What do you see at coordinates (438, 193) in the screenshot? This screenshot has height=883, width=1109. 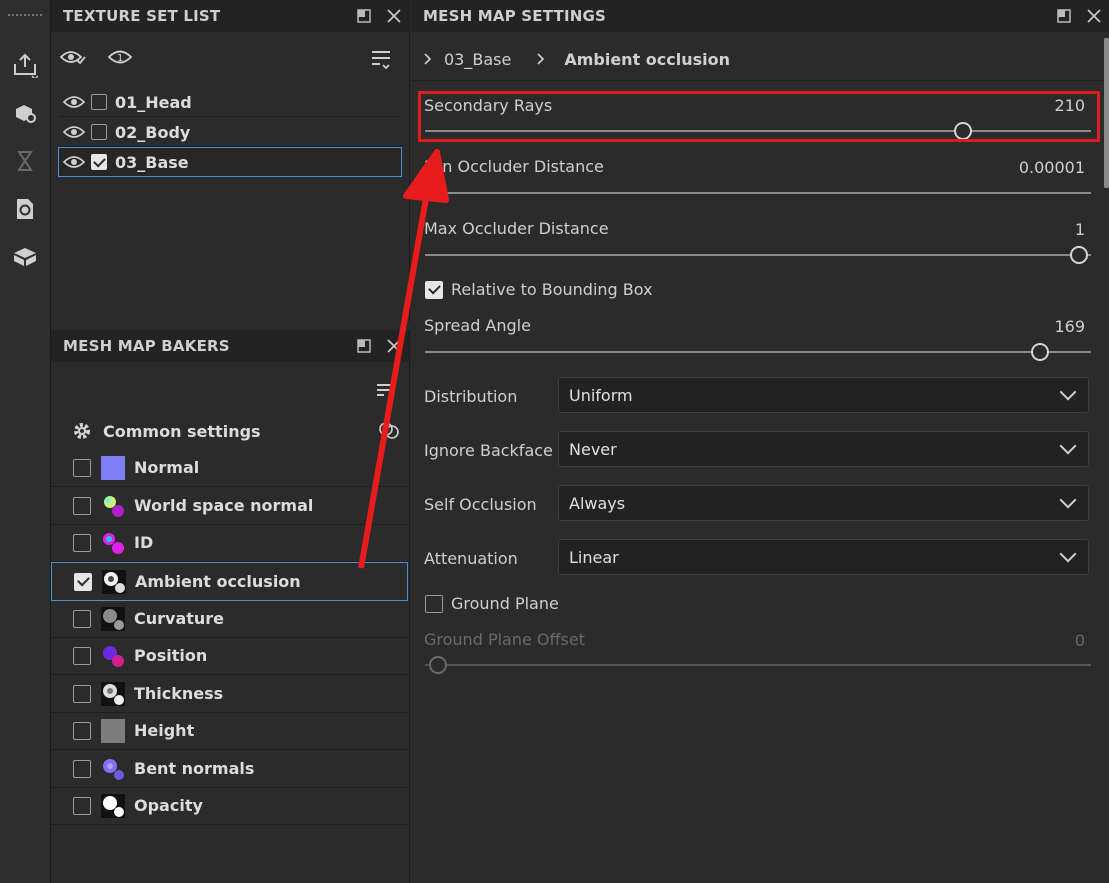 I see `min-occluder-distance-slider-handle` at bounding box center [438, 193].